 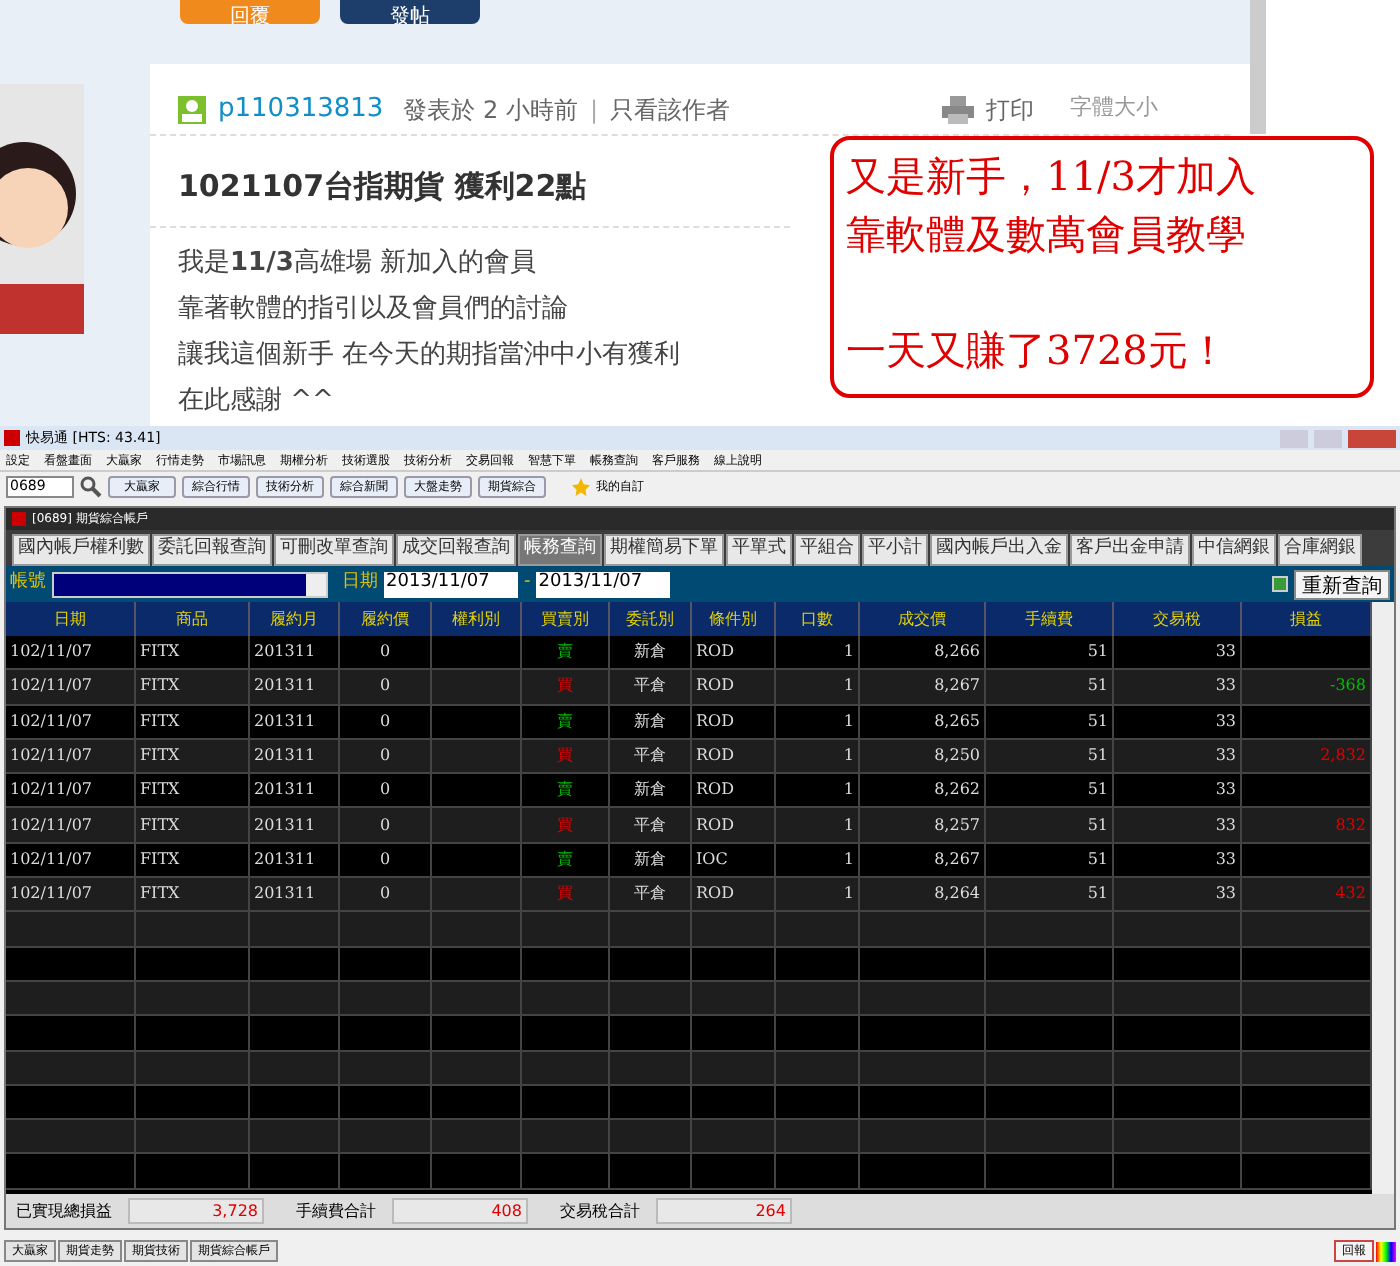 What do you see at coordinates (301, 109) in the screenshot?
I see `author-link: p110313813` at bounding box center [301, 109].